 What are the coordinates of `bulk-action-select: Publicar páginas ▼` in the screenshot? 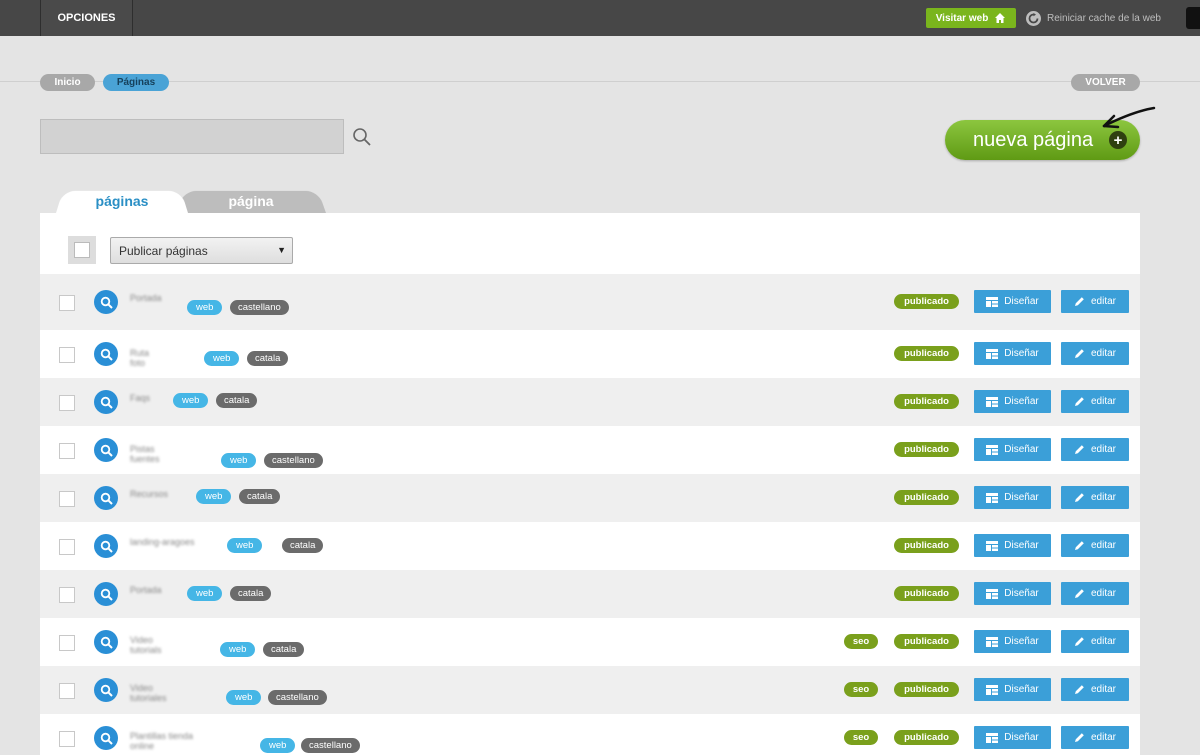 It's located at (201, 250).